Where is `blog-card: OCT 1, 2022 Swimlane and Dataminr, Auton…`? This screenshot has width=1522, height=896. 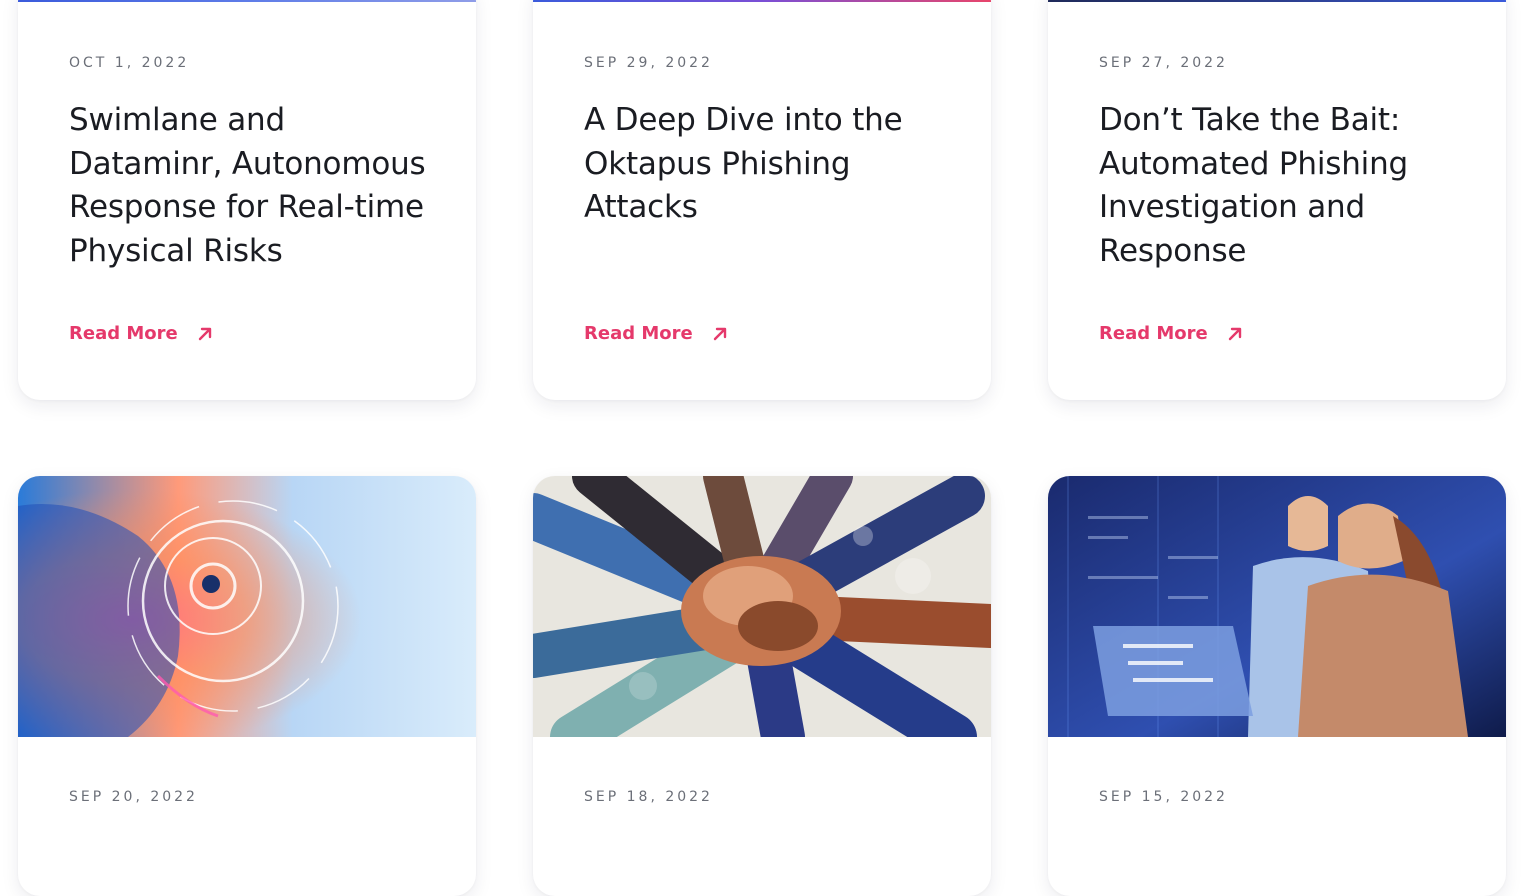 blog-card: OCT 1, 2022 Swimlane and Dataminr, Auton… is located at coordinates (247, 200).